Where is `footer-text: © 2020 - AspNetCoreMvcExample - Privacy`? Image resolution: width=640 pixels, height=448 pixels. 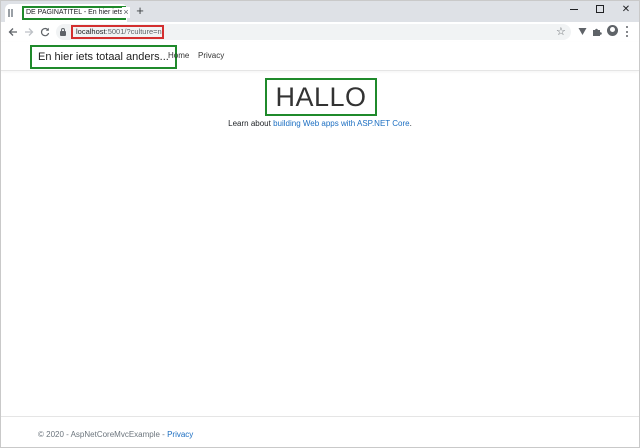 footer-text: © 2020 - AspNetCoreMvcExample - Privacy is located at coordinates (115, 434).